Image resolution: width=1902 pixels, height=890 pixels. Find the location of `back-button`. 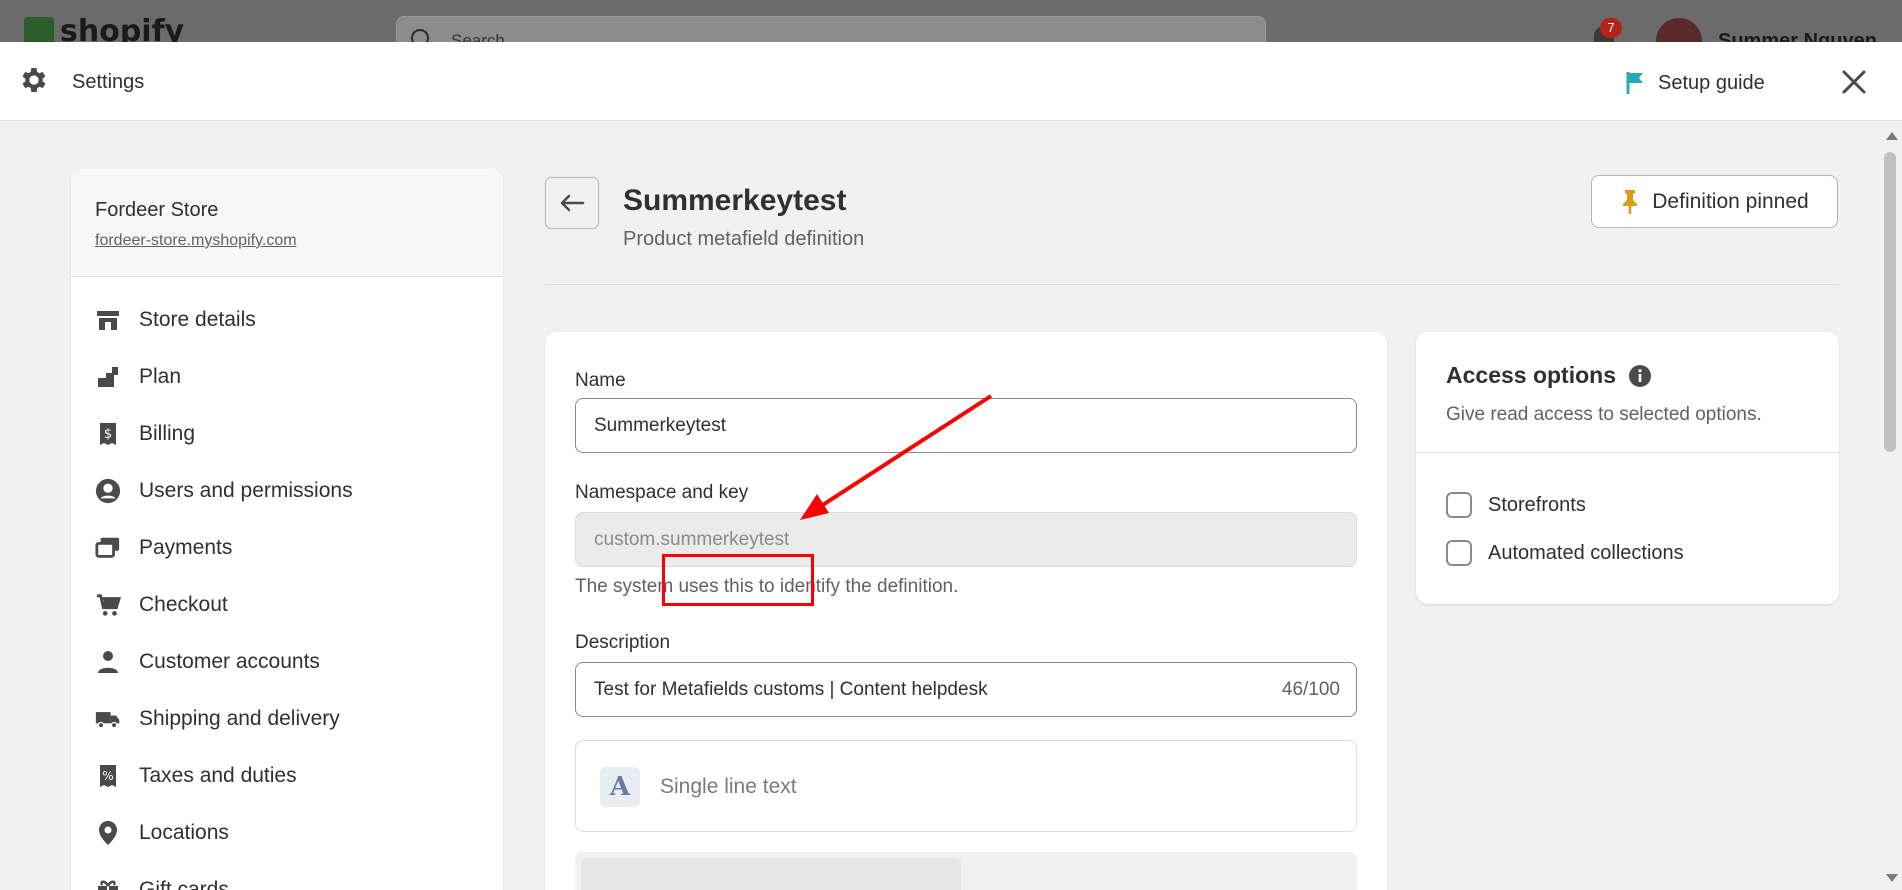

back-button is located at coordinates (572, 203).